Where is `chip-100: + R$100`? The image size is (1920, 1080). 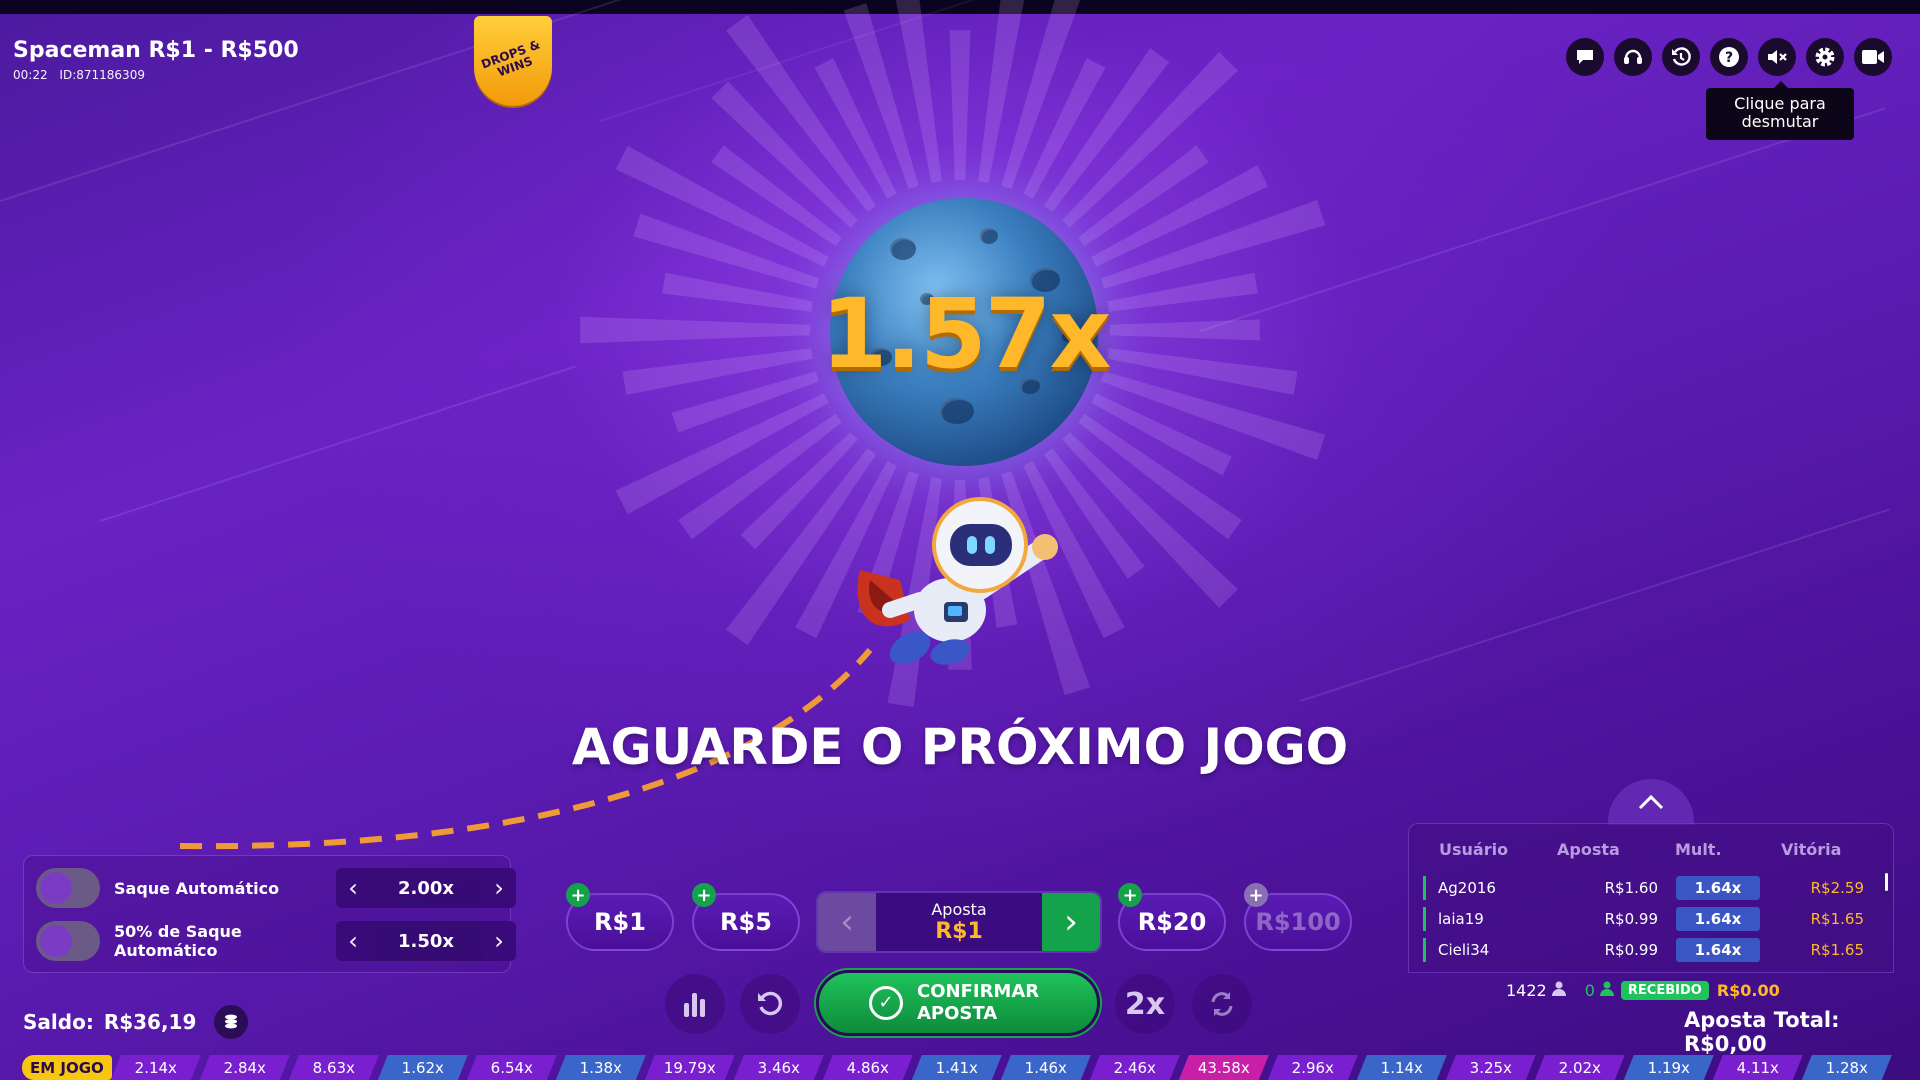
chip-100: + R$100 is located at coordinates (1298, 917).